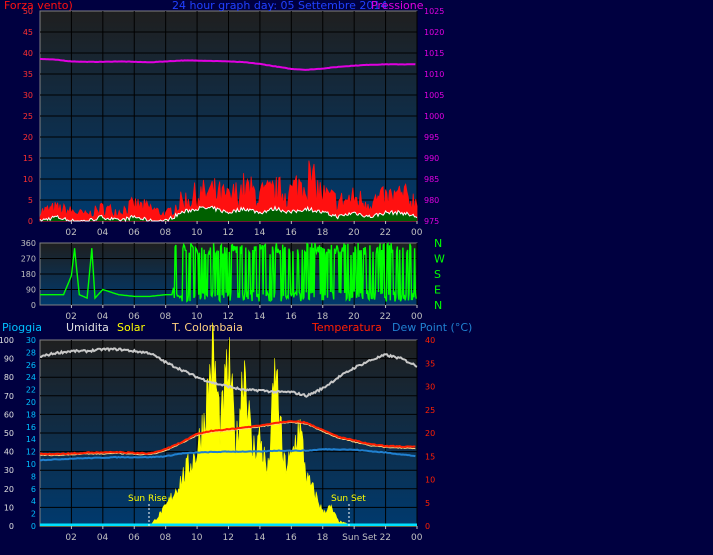  Describe the element at coordinates (431, 158) in the screenshot. I see `pressure-y-tick: 990` at that location.